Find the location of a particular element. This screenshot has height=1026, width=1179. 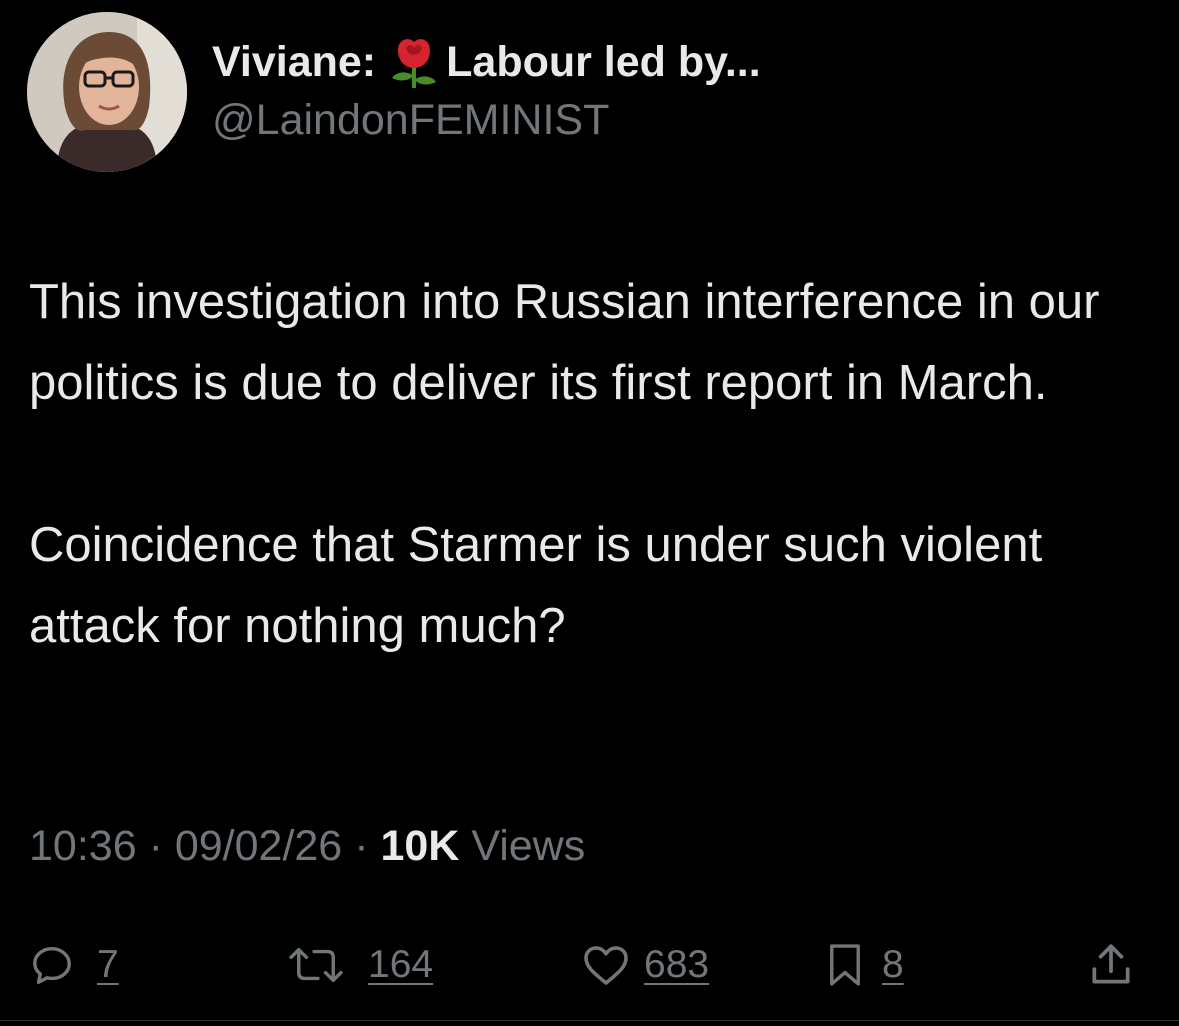

heart-icon is located at coordinates (606, 965).